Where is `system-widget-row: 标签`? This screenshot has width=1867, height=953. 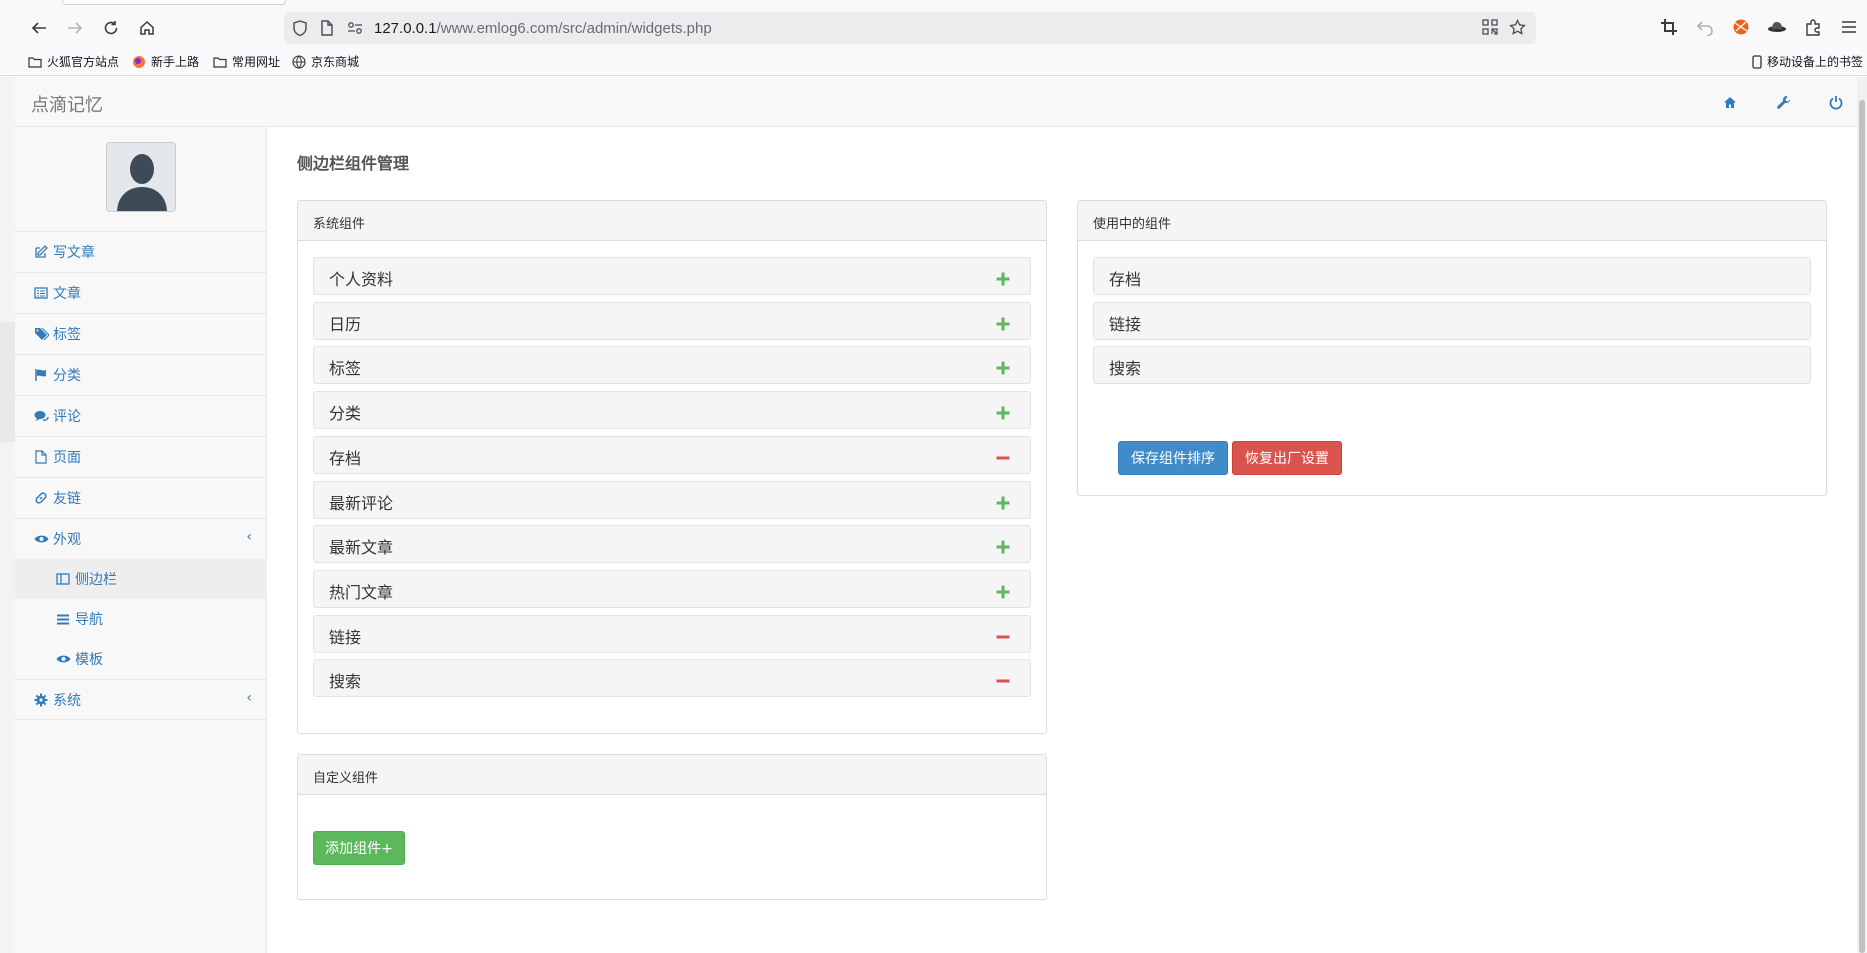
system-widget-row: 标签 is located at coordinates (672, 365).